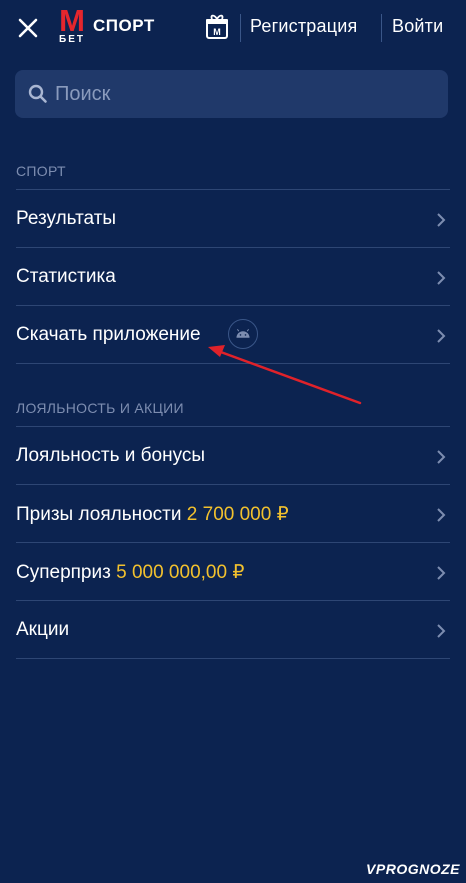 This screenshot has width=466, height=883. I want to click on register-link: Регистрация, so click(303, 26).